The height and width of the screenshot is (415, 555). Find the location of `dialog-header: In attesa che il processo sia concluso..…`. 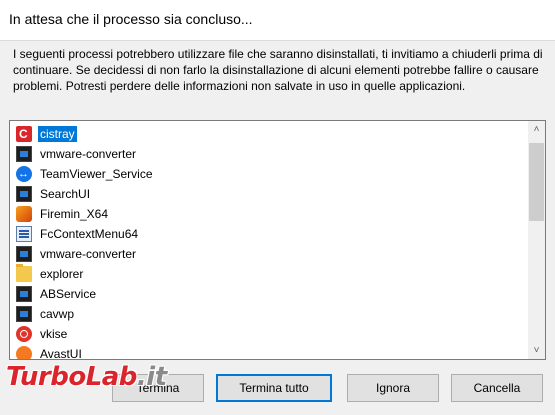

dialog-header: In attesa che il processo sia concluso..… is located at coordinates (277, 20).